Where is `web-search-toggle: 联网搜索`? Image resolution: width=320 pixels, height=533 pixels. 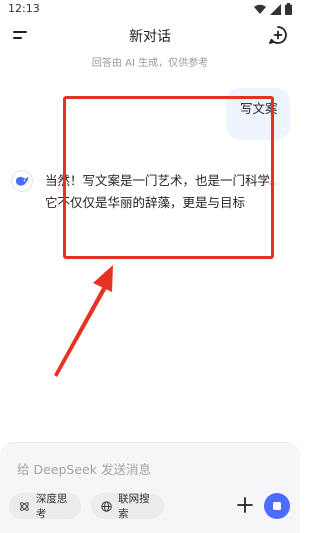
web-search-toggle: 联网搜索 is located at coordinates (127, 506).